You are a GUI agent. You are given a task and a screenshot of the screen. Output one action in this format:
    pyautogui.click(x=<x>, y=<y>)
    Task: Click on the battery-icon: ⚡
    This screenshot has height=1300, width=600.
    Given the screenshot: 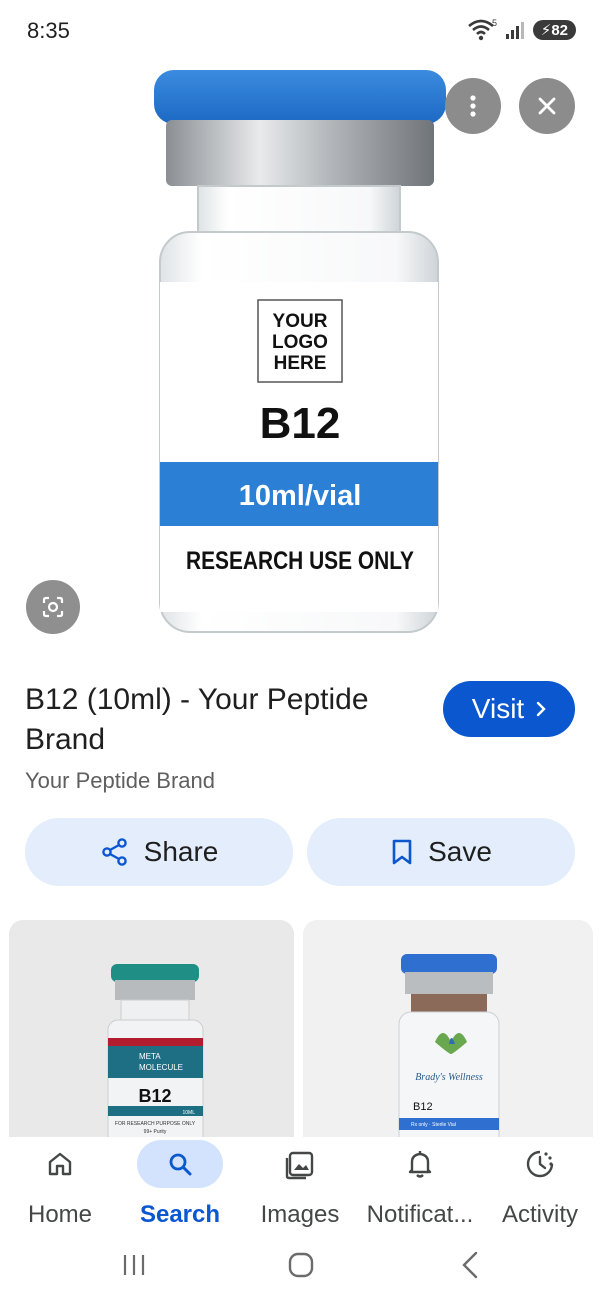 What is the action you would take?
    pyautogui.click(x=546, y=30)
    